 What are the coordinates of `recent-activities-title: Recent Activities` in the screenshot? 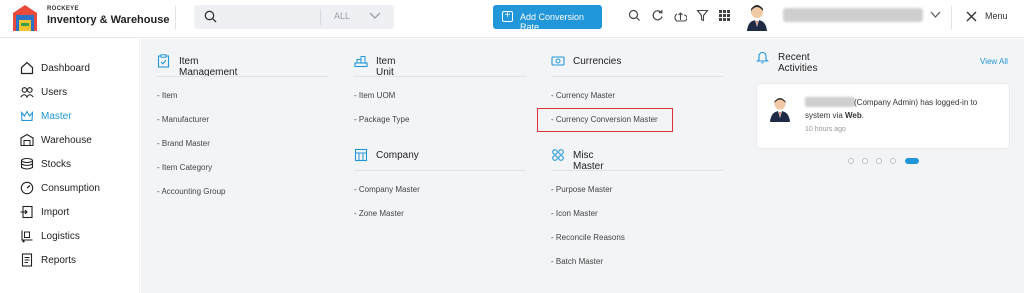 It's located at (798, 63).